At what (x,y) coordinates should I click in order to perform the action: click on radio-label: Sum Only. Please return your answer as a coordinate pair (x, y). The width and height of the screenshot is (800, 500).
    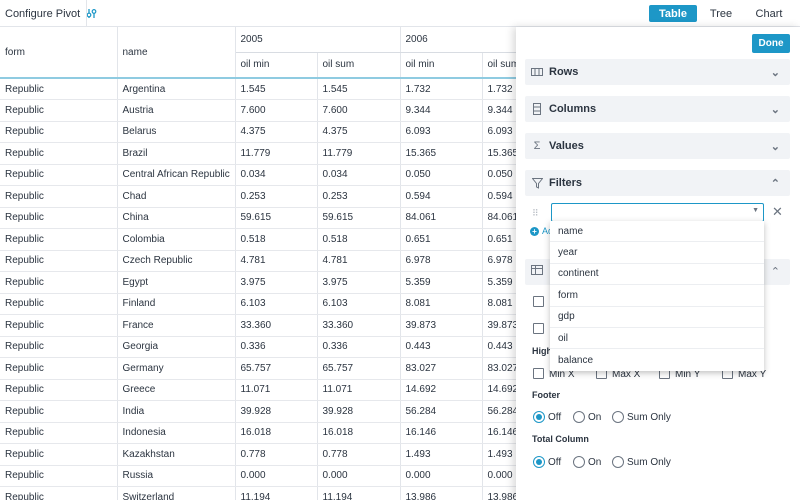
    Looking at the image, I should click on (649, 417).